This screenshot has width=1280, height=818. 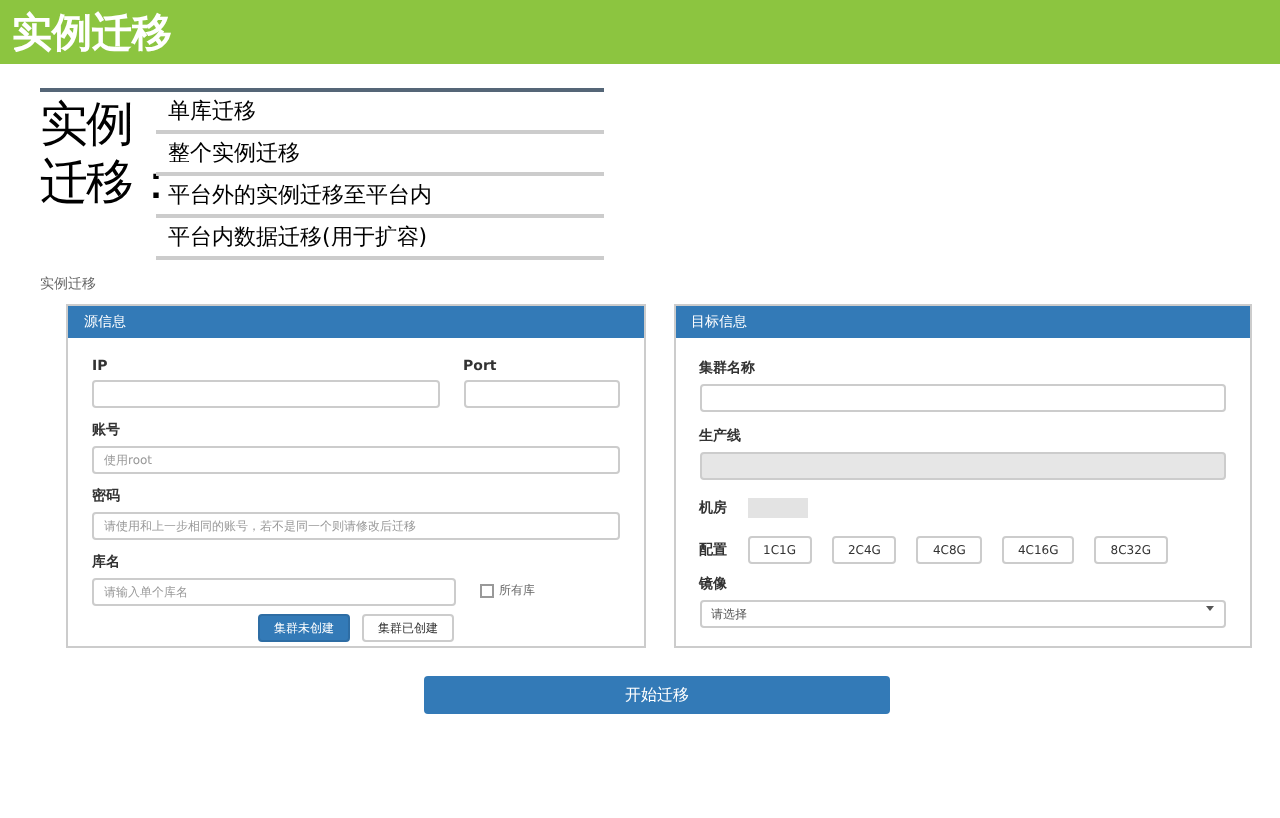 What do you see at coordinates (380, 113) in the screenshot?
I see `topic-item: 单库迁移` at bounding box center [380, 113].